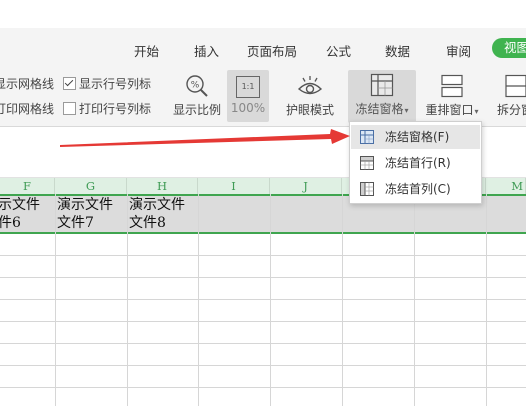 This screenshot has width=526, height=406. I want to click on zoom-ratio-label: 显示比例, so click(196, 110).